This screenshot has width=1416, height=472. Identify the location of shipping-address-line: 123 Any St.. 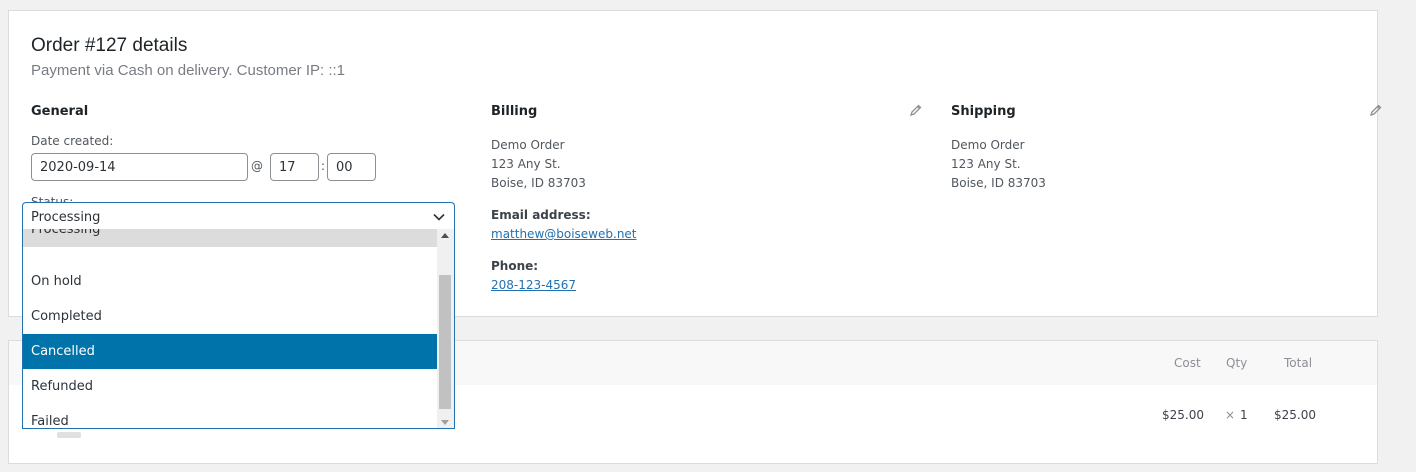
(986, 164).